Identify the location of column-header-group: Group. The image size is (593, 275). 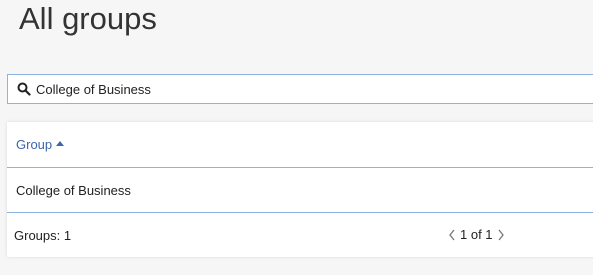
(40, 144).